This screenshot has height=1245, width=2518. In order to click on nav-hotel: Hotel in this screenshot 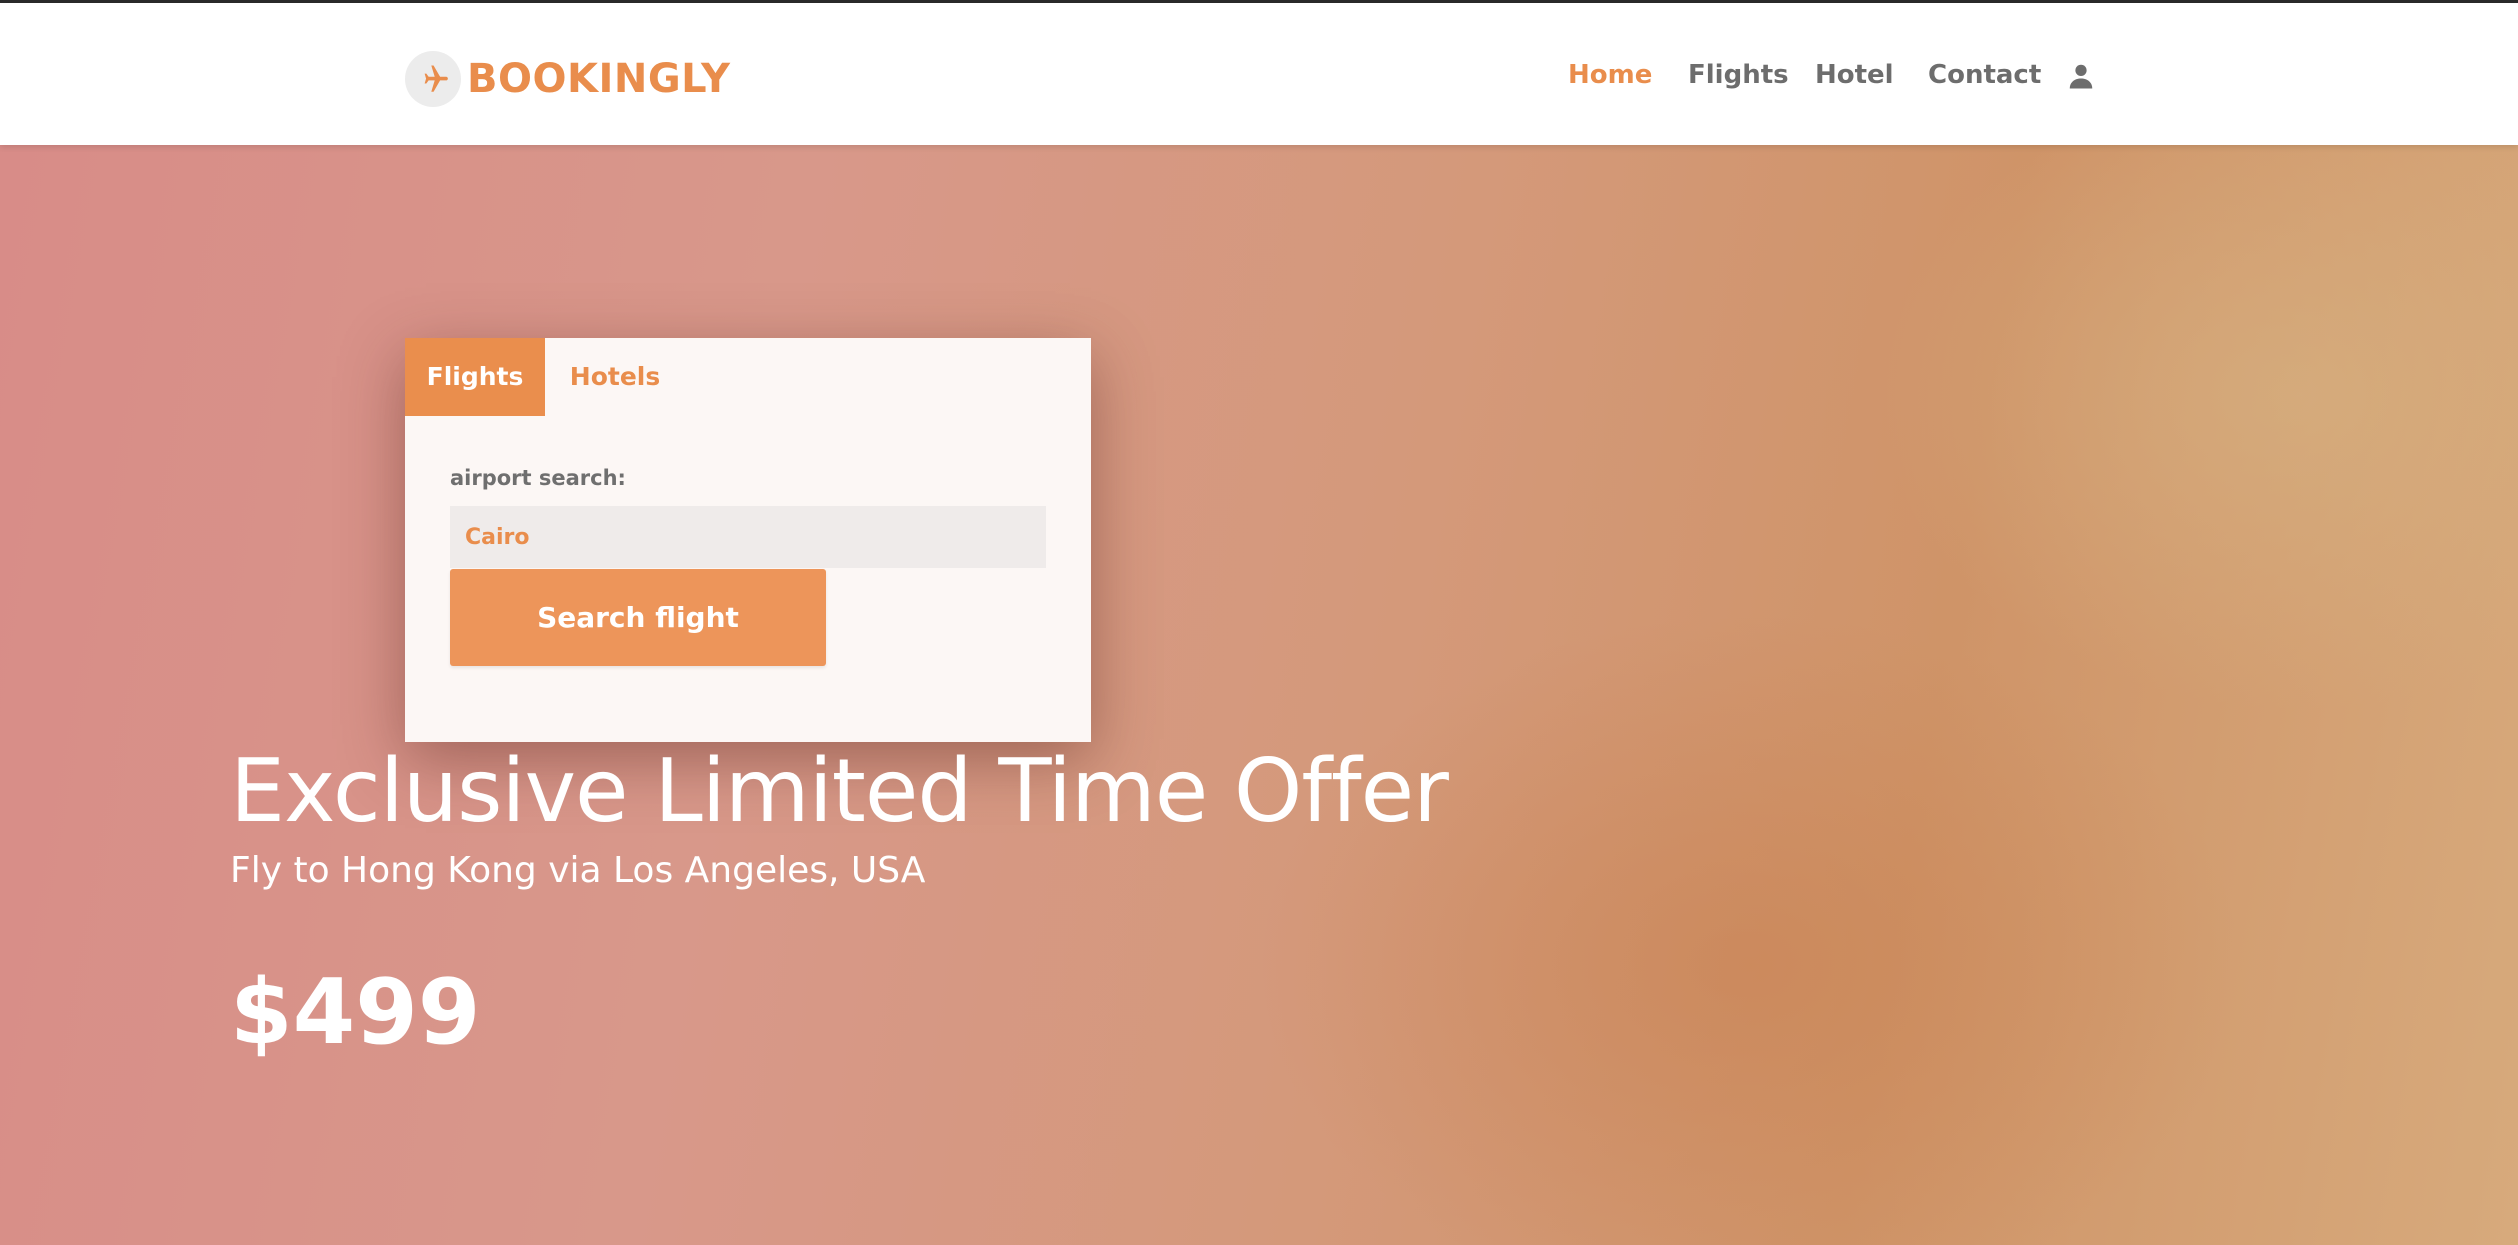, I will do `click(1854, 75)`.